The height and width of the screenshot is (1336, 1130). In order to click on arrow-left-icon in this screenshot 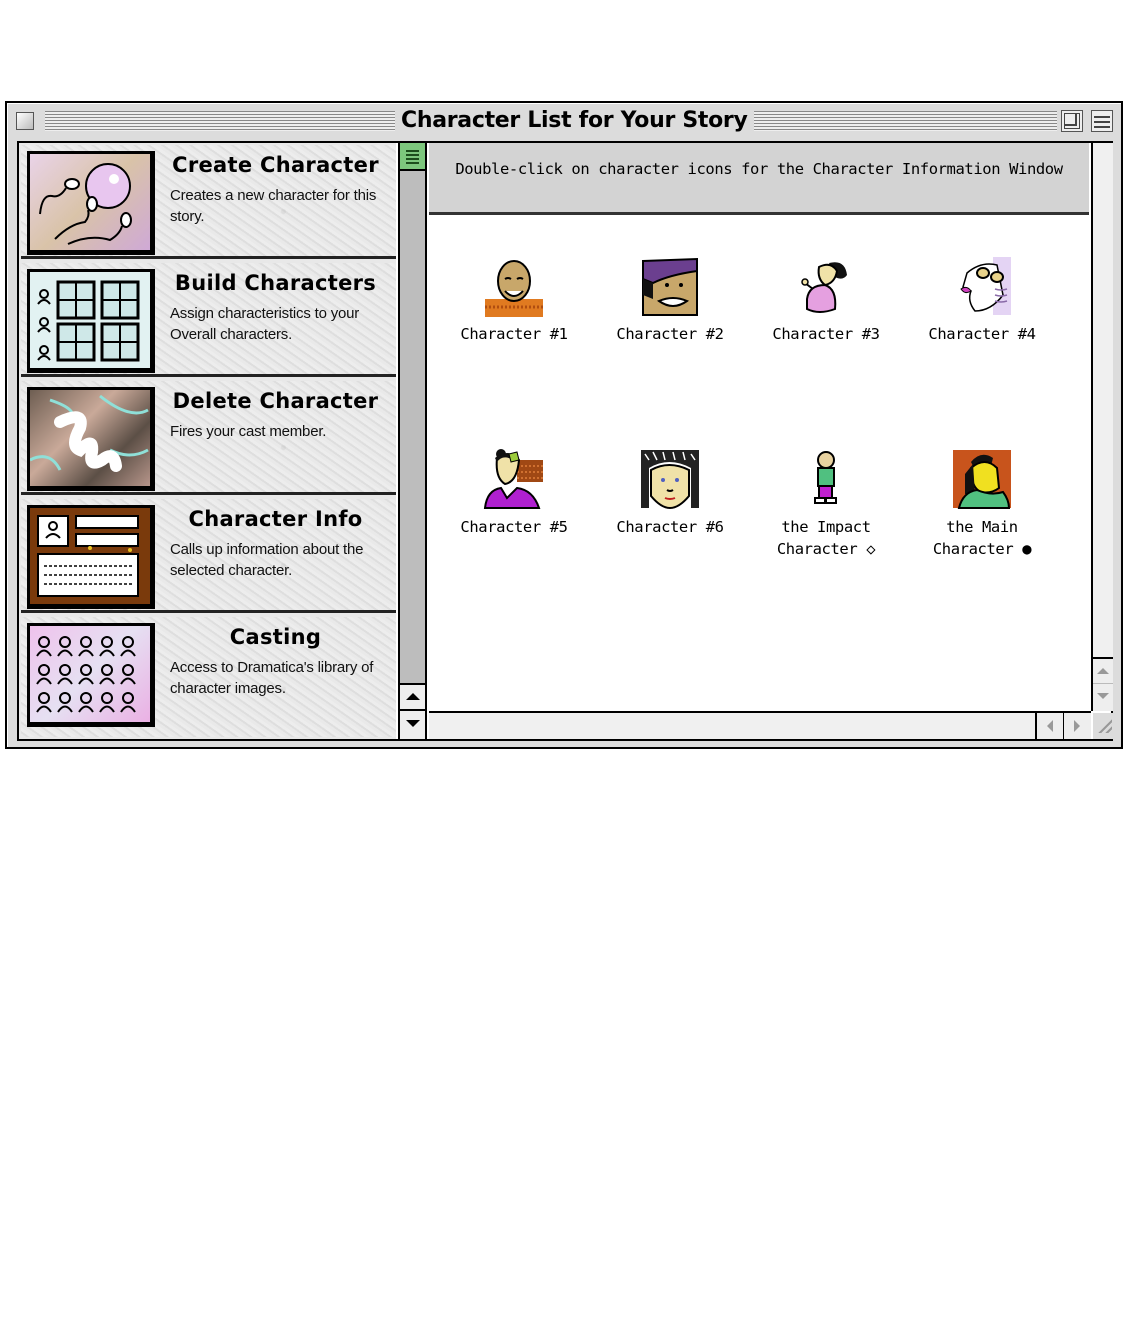, I will do `click(1050, 726)`.